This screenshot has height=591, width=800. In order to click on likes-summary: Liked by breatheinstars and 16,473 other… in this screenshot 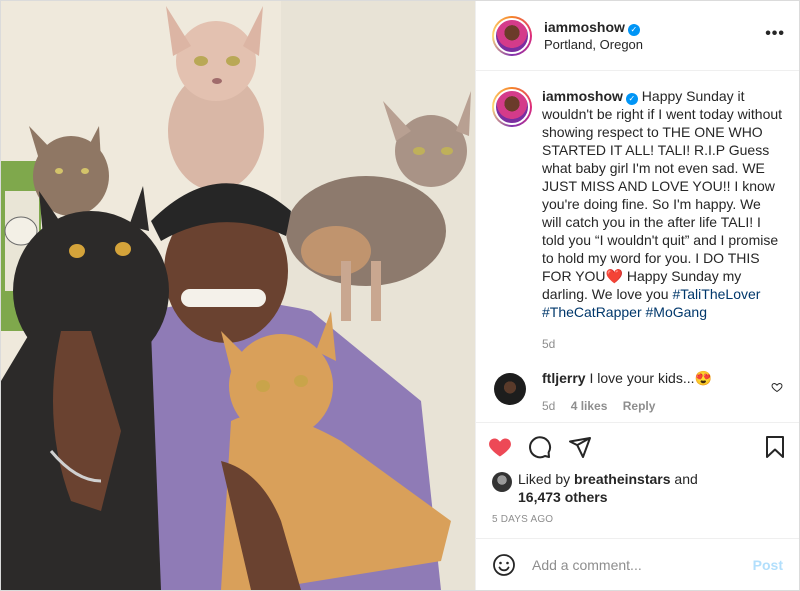, I will do `click(637, 490)`.